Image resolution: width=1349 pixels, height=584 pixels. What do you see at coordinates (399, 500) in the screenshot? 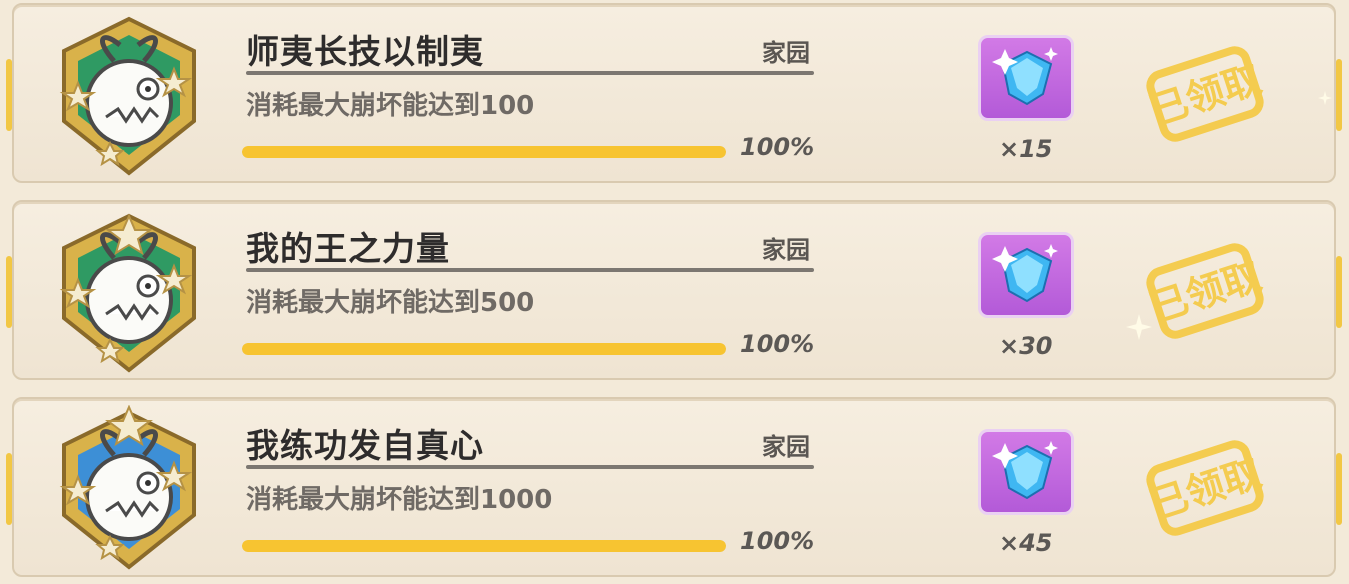
I see `achievement-description: 消耗最大崩坏能达到1000` at bounding box center [399, 500].